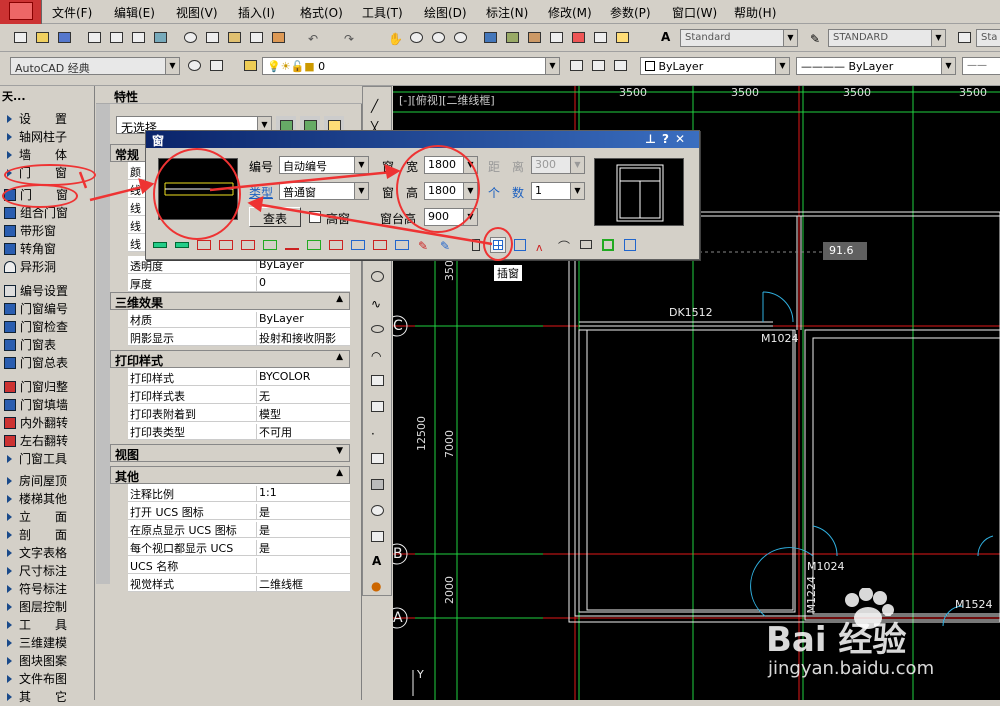 The width and height of the screenshot is (1000, 706). What do you see at coordinates (248, 245) in the screenshot?
I see `insert-equal-icon` at bounding box center [248, 245].